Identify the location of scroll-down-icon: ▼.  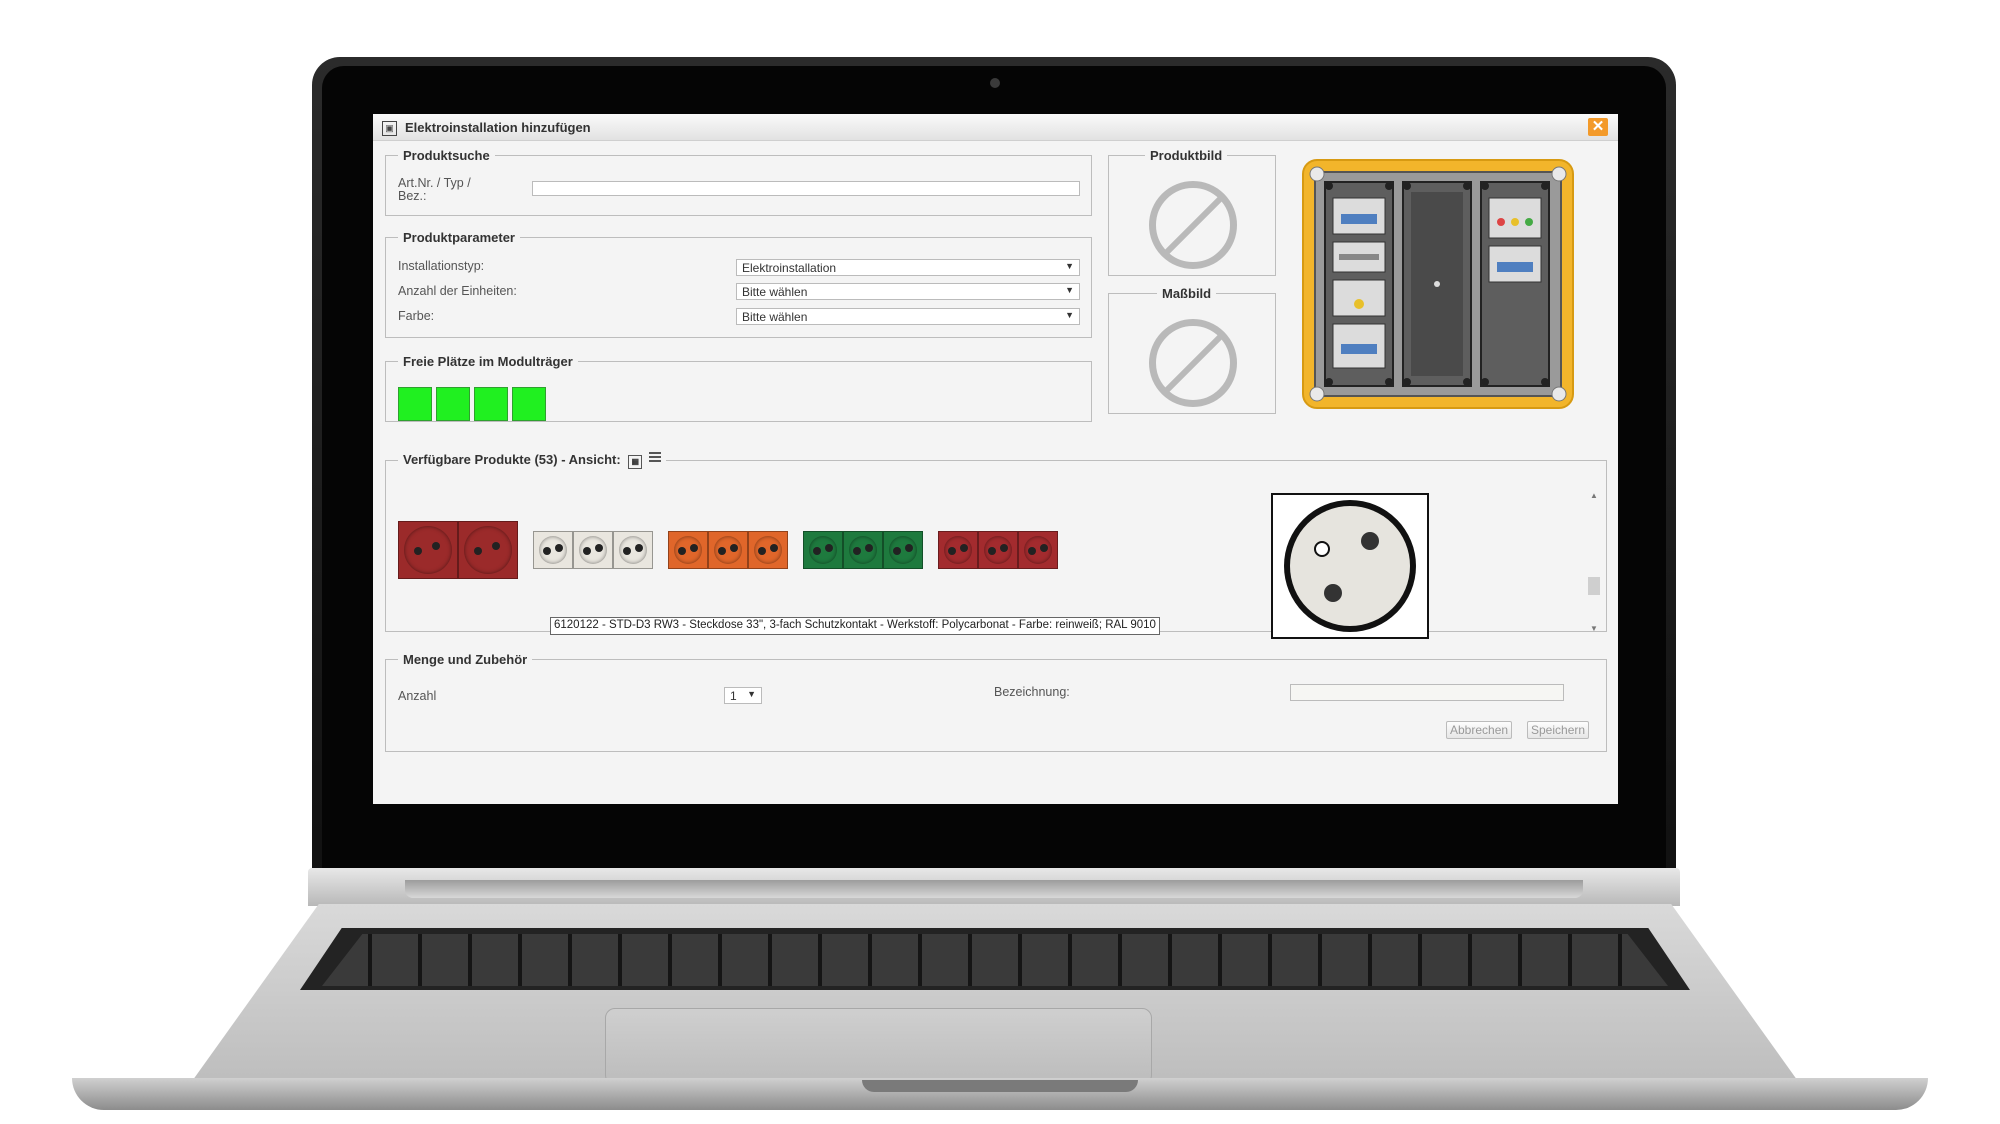
(1594, 628).